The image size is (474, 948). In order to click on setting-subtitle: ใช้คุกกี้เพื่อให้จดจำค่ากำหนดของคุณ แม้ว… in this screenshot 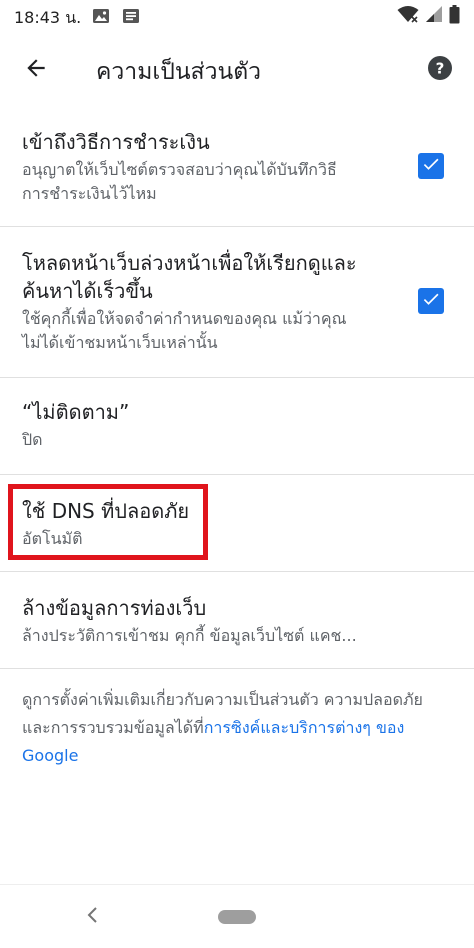, I will do `click(184, 318)`.